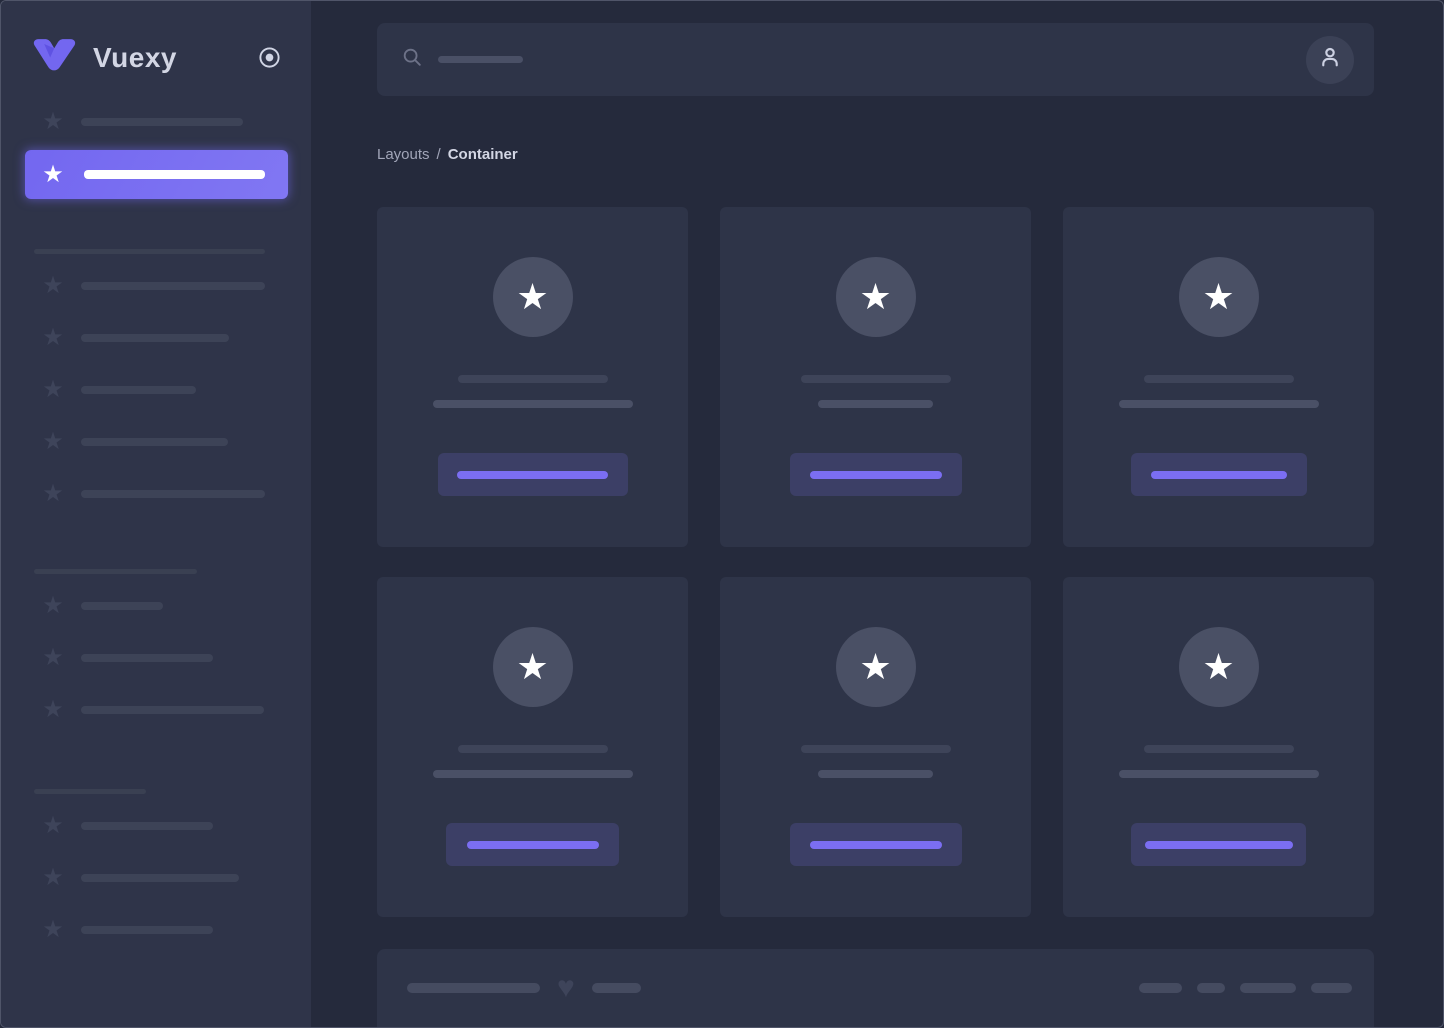 The height and width of the screenshot is (1028, 1444). I want to click on breadcrumb-parent-link: Layouts, so click(403, 154).